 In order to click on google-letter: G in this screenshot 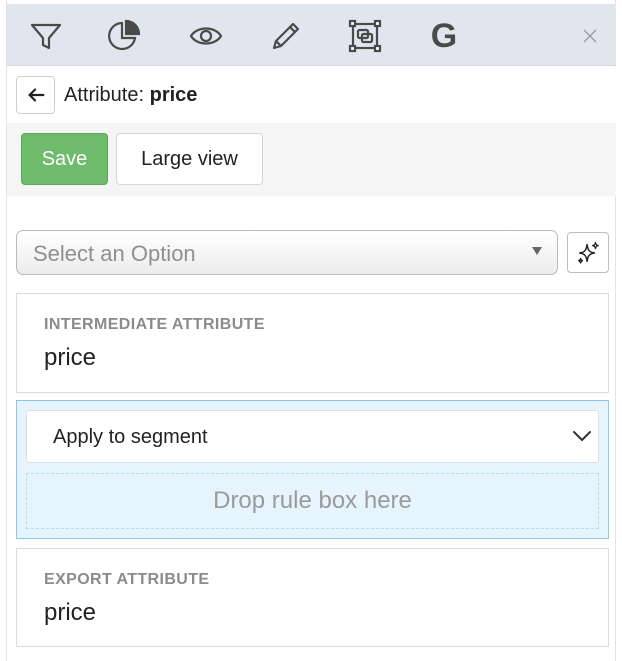, I will do `click(444, 36)`.